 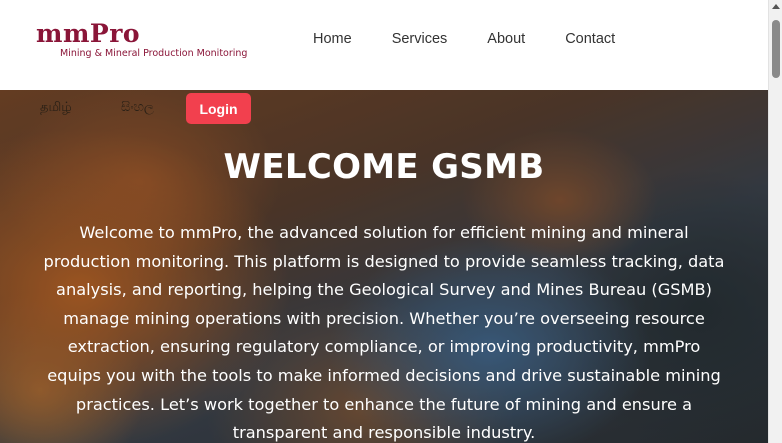 What do you see at coordinates (590, 39) in the screenshot?
I see `nav-contact: Contact` at bounding box center [590, 39].